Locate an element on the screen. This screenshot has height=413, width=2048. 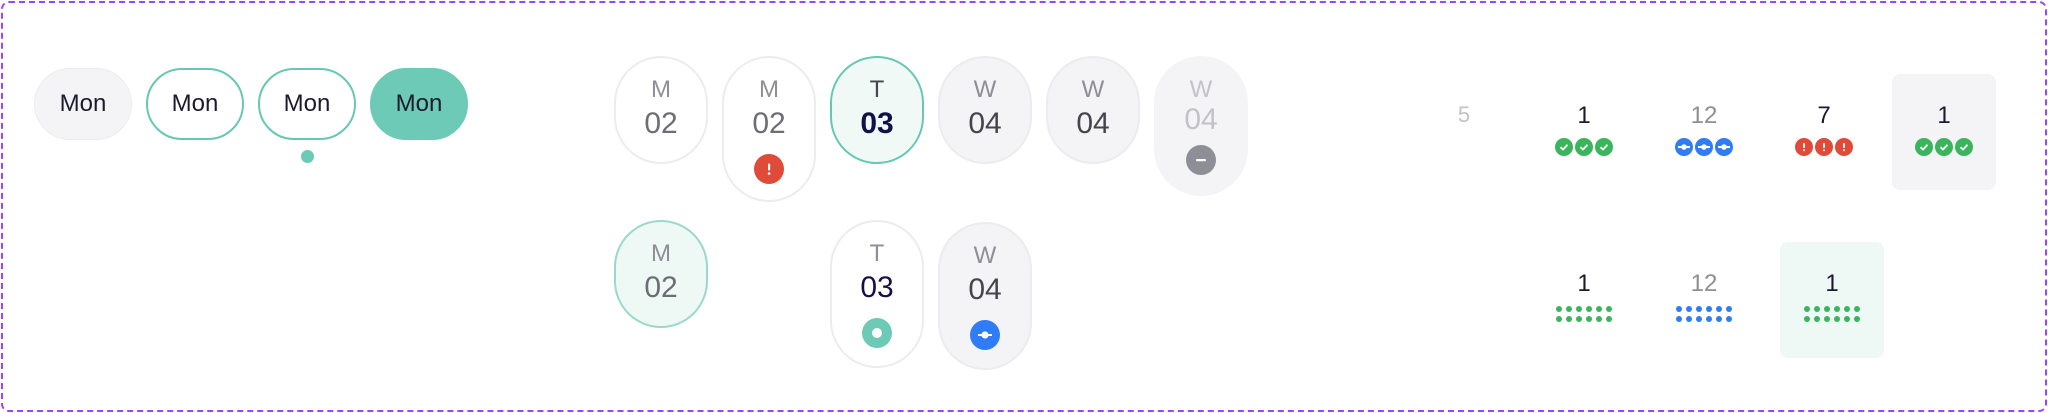
month-cell: 5 is located at coordinates (1464, 136).